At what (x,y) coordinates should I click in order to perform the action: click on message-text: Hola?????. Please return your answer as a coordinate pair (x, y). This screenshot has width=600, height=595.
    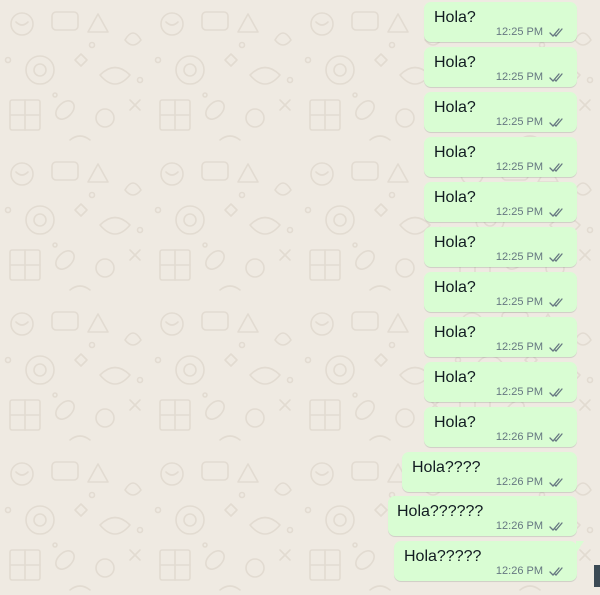
    Looking at the image, I should click on (443, 556).